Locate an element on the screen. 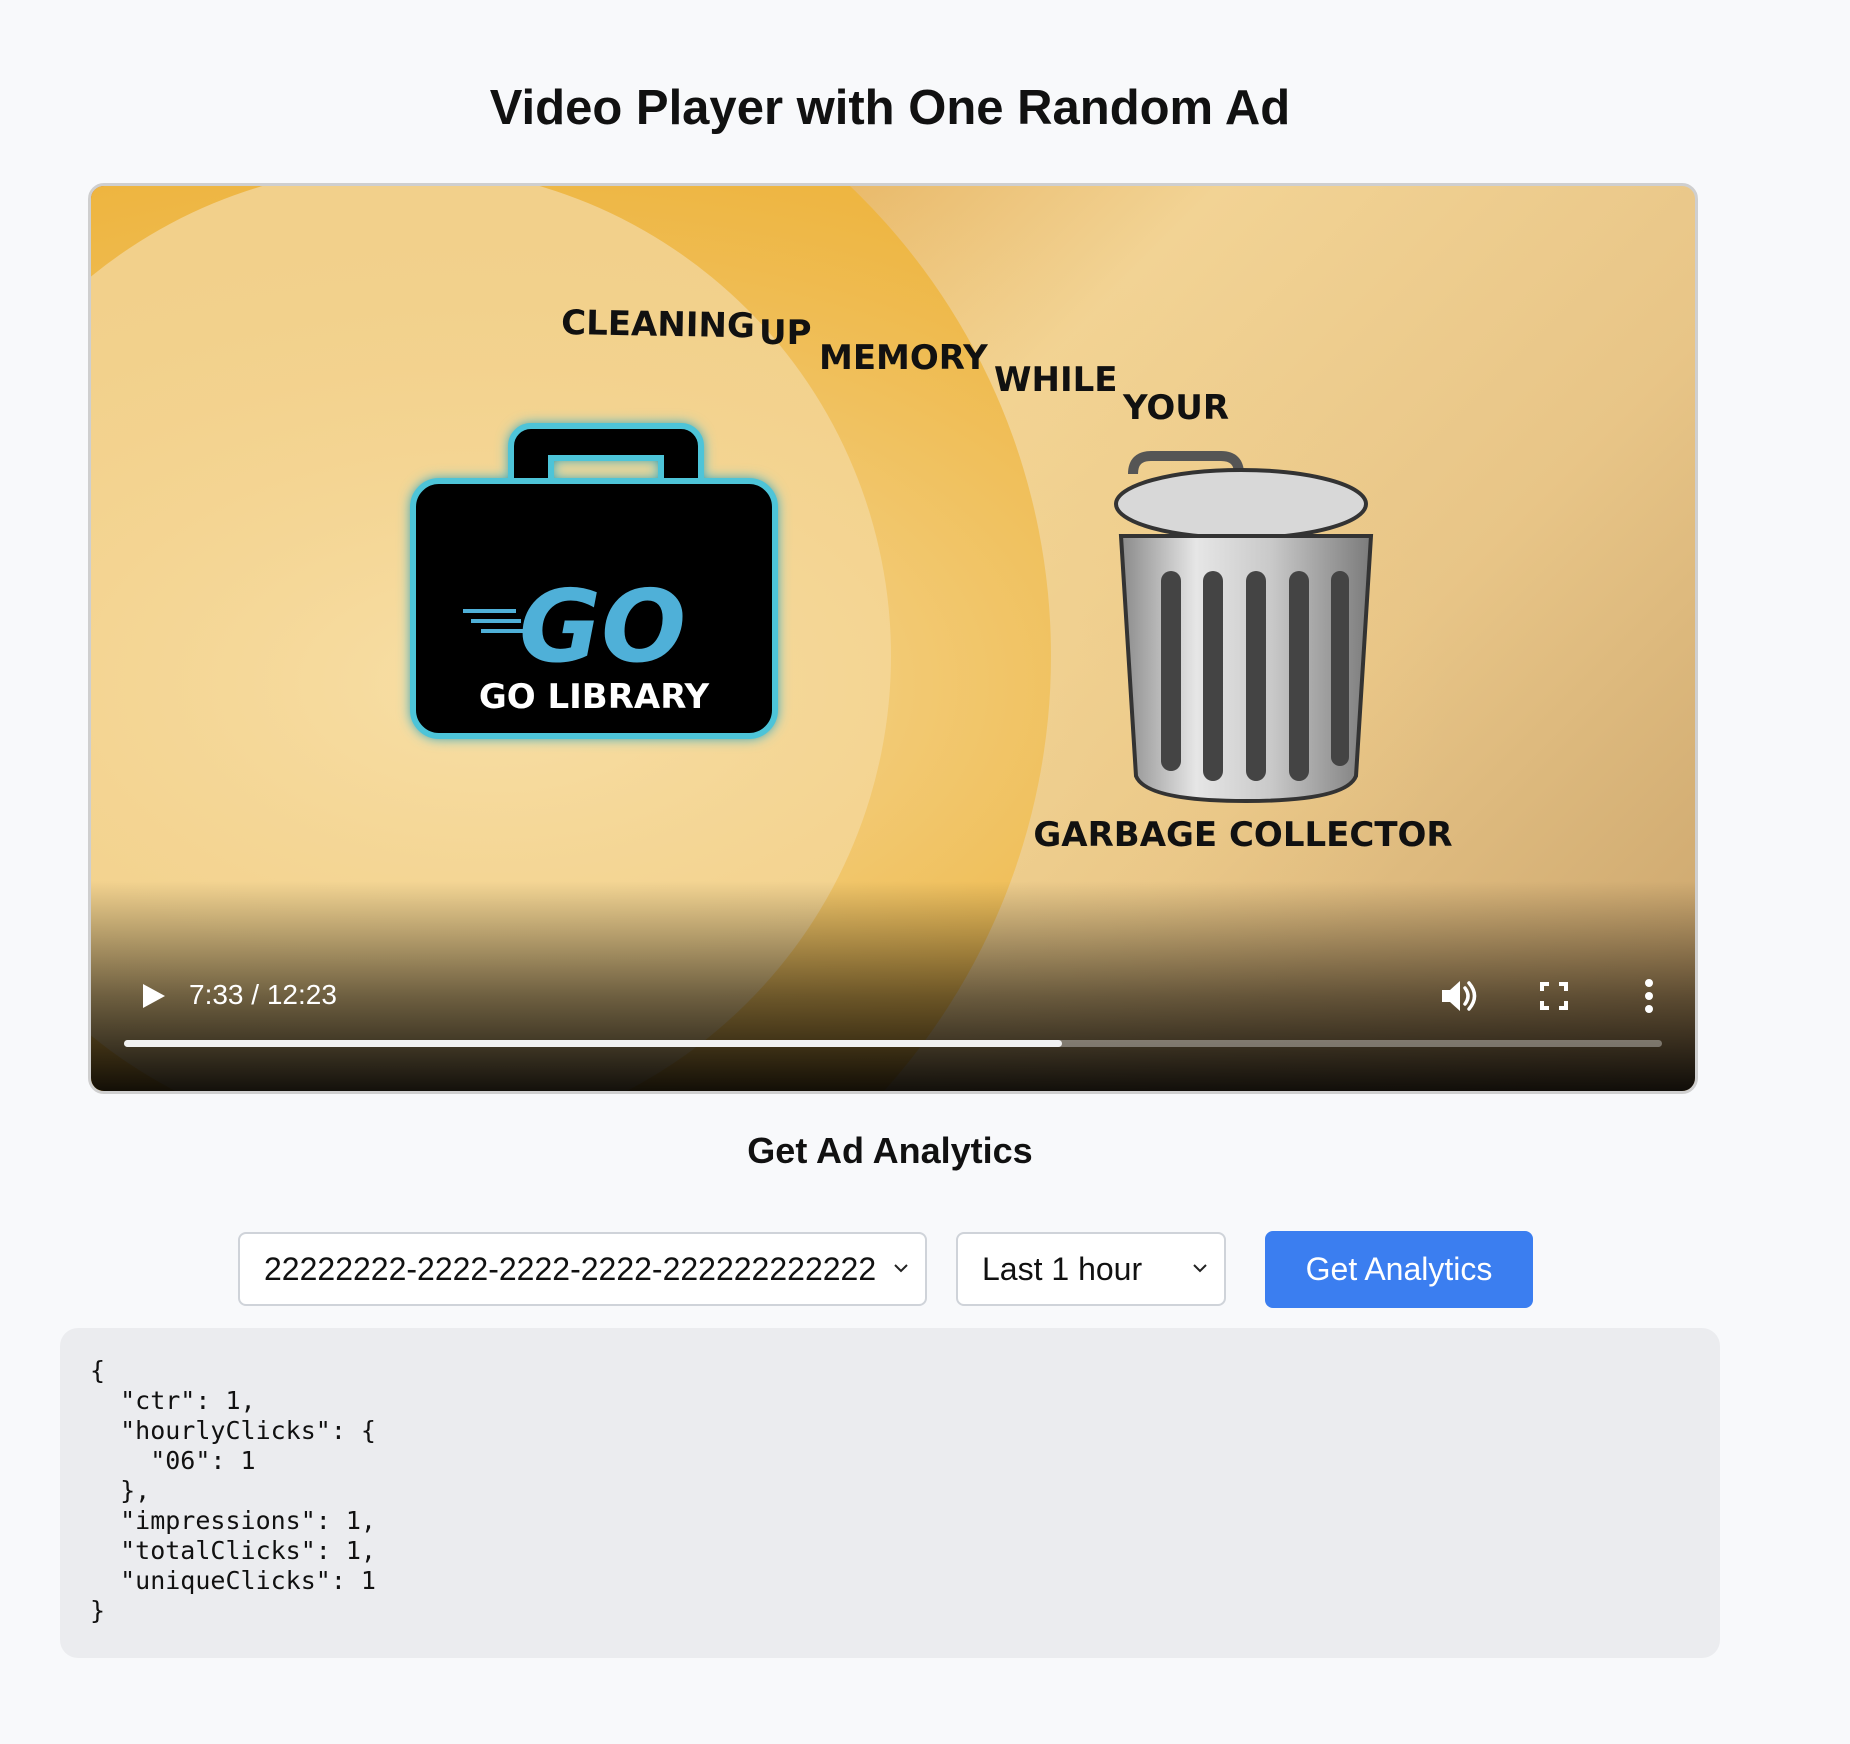  play-icon is located at coordinates (154, 996).